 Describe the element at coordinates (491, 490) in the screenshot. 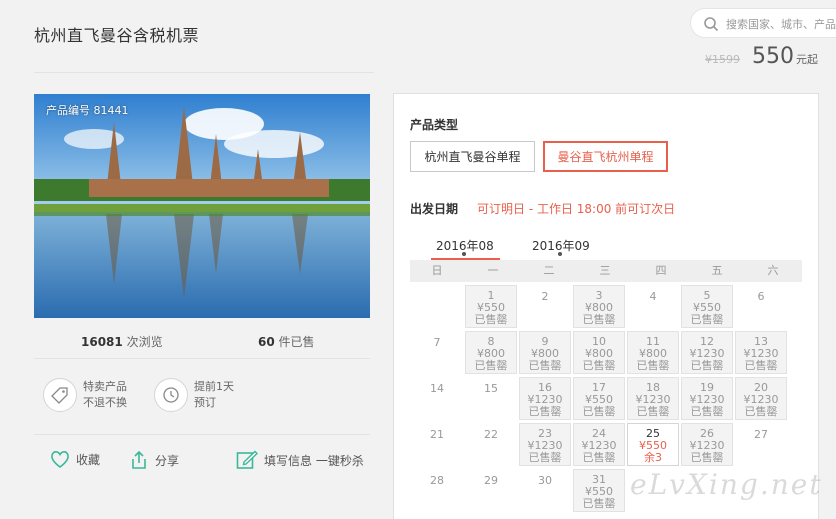

I see `calendar-day: 29` at that location.